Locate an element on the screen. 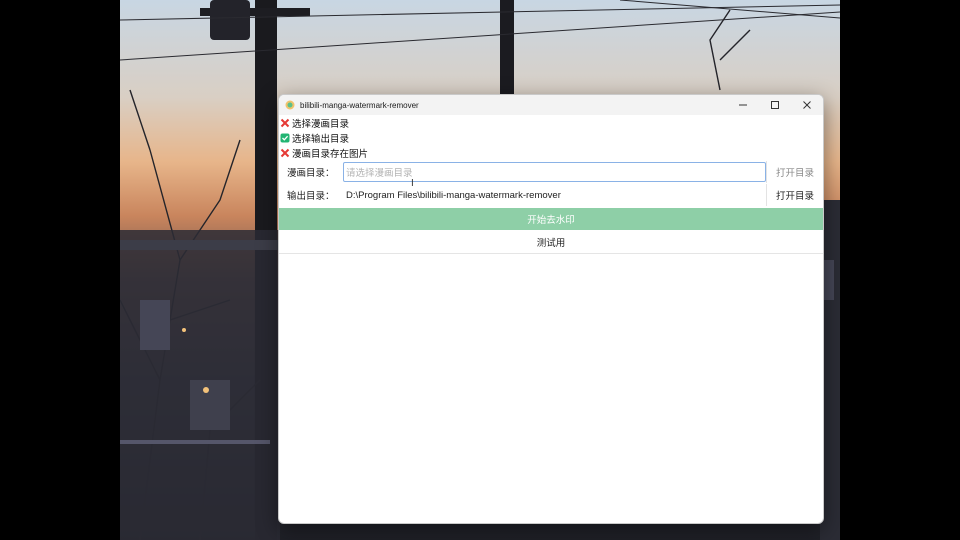 The image size is (960, 540). minimize-icon is located at coordinates (743, 105).